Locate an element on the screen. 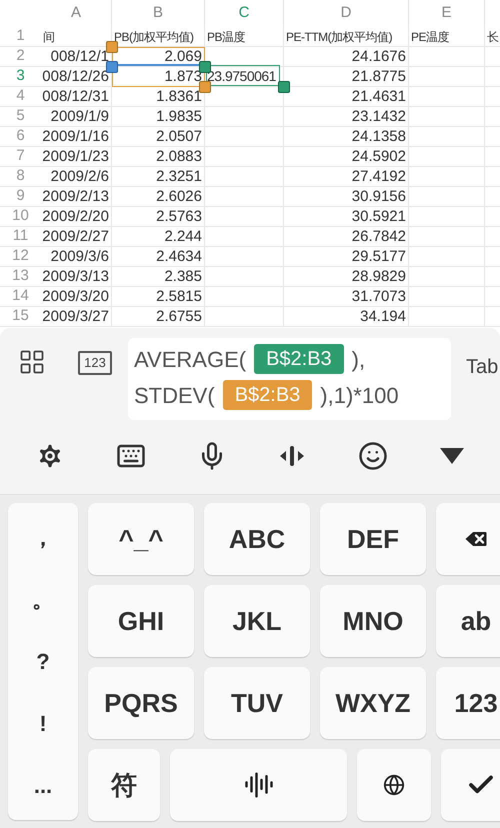 Image resolution: width=500 pixels, height=828 pixels. table-cell: 2009/3/27 is located at coordinates (75, 316).